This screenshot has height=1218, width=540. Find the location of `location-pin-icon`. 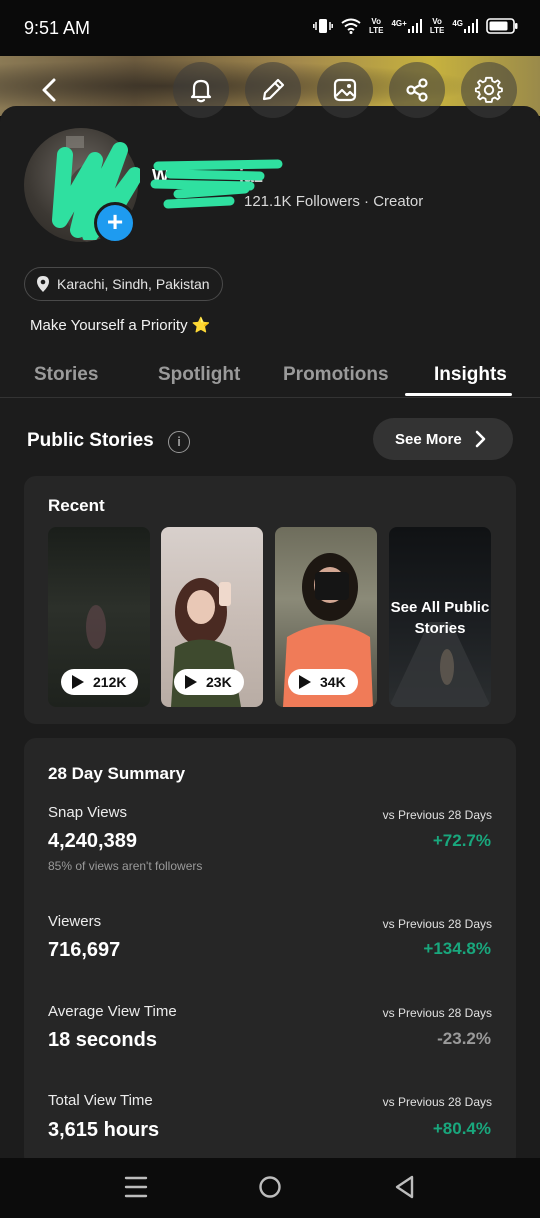

location-pin-icon is located at coordinates (43, 284).